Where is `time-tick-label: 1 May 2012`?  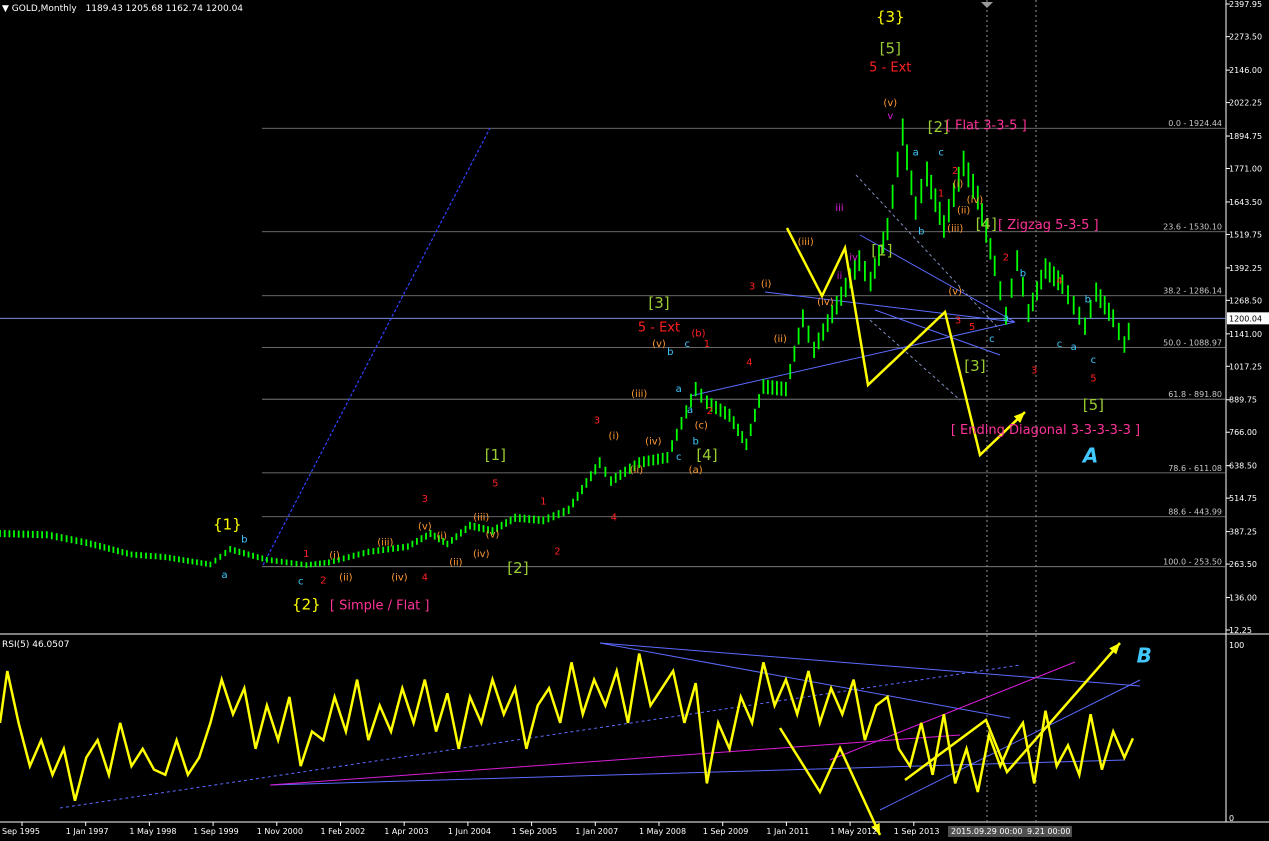
time-tick-label: 1 May 2012 is located at coordinates (853, 831).